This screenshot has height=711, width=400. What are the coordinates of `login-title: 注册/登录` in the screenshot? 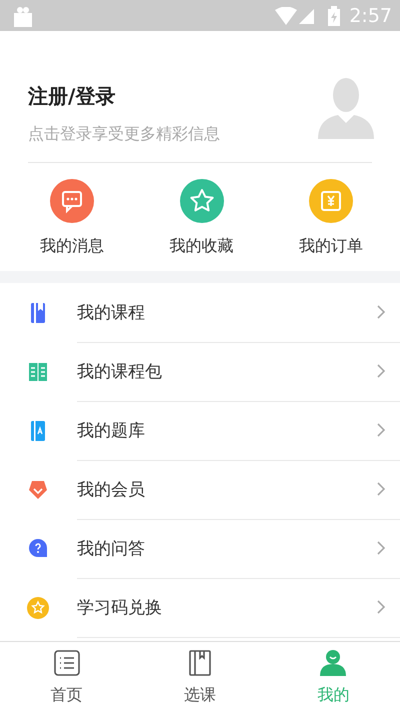 It's located at (172, 96).